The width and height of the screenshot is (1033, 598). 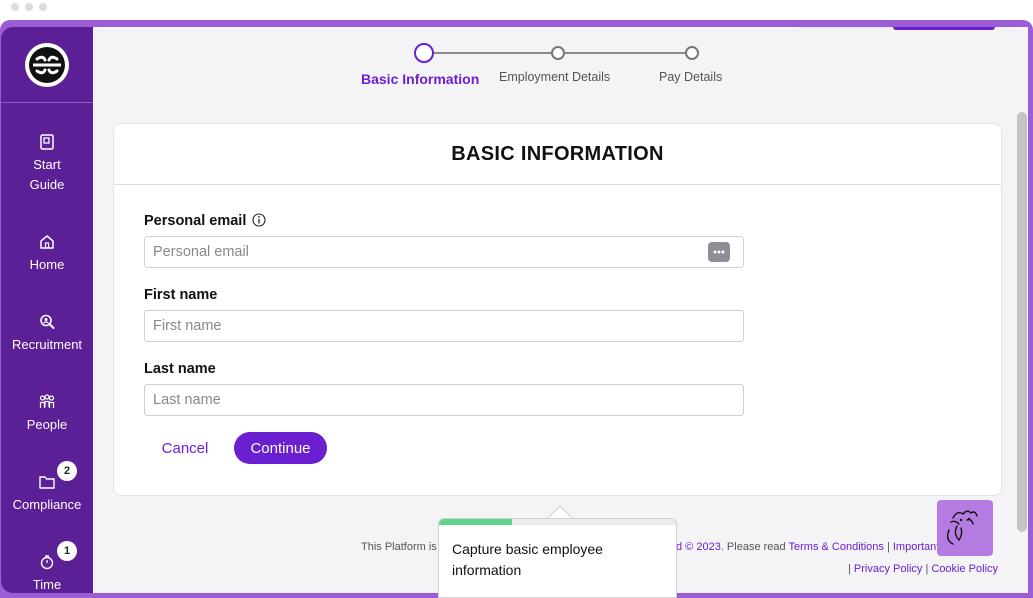 What do you see at coordinates (754, 547) in the screenshot?
I see `footer-copyright-text: . Please read` at bounding box center [754, 547].